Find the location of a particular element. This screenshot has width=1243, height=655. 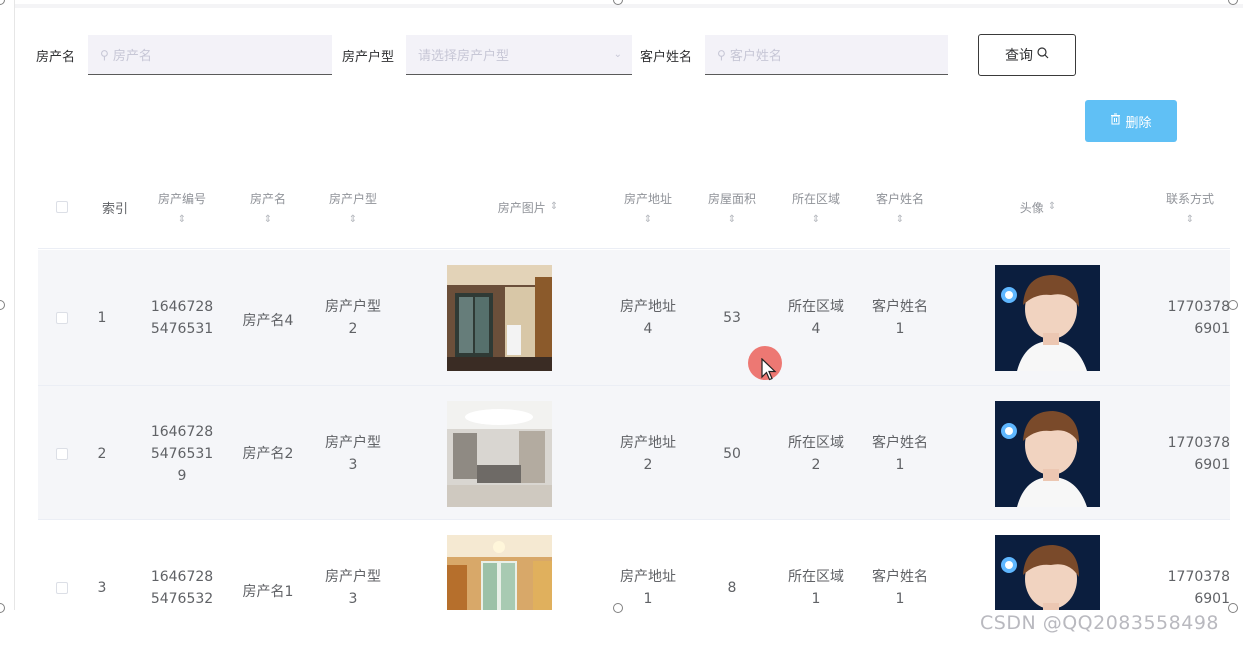

cell-area: 50 is located at coordinates (732, 453).